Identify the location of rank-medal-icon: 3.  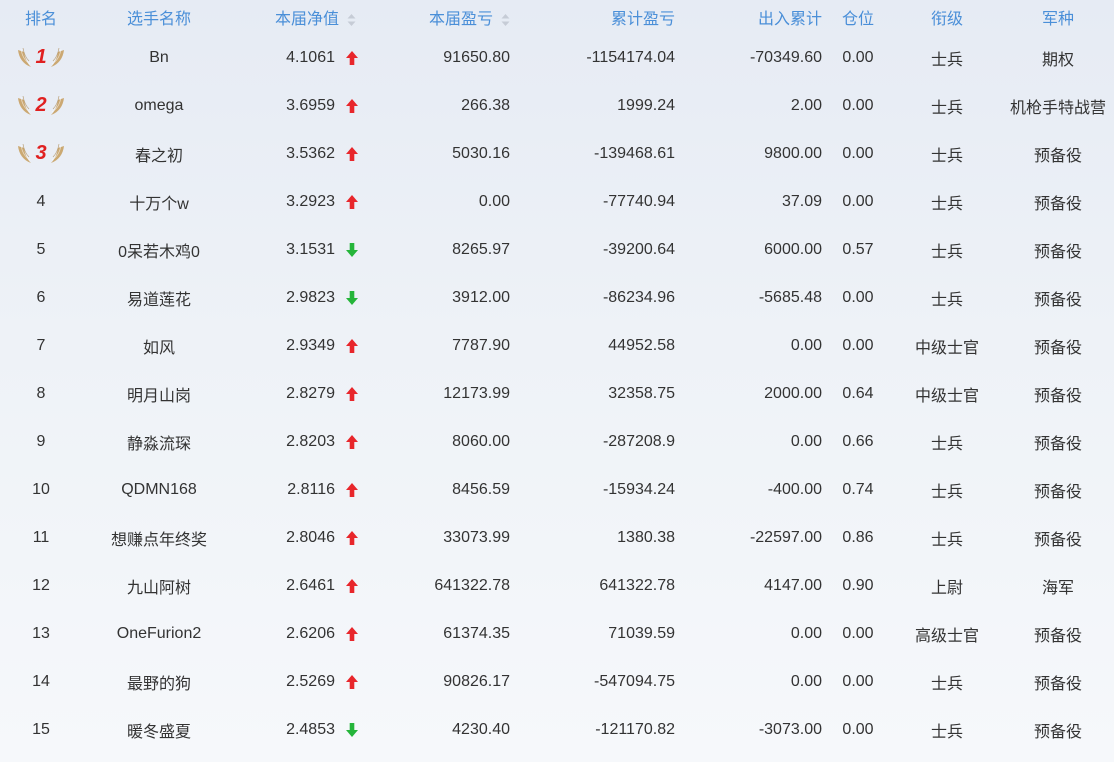
(41, 154).